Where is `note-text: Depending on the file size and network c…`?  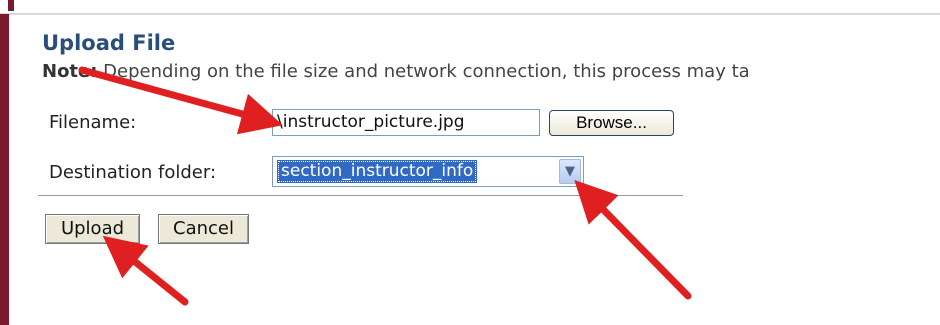 note-text: Depending on the file size and network c… is located at coordinates (423, 71).